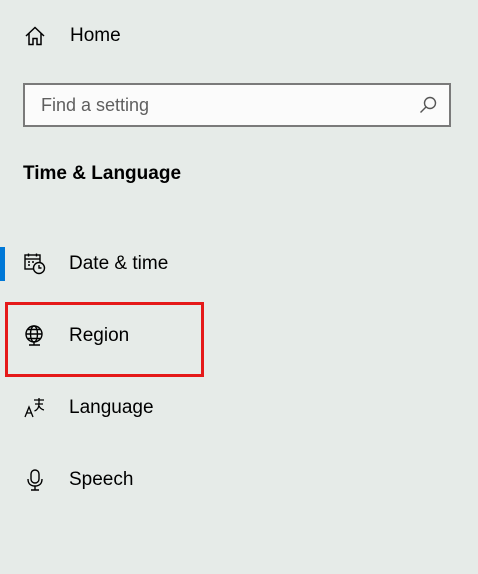  I want to click on search-box, so click(237, 105).